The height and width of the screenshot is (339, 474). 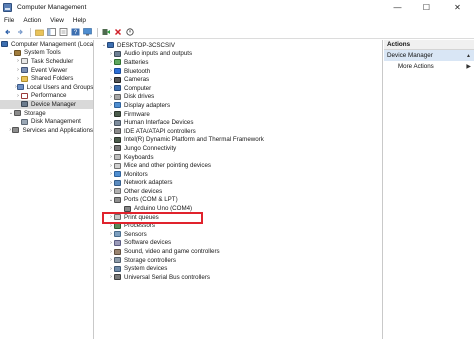 What do you see at coordinates (51, 32) in the screenshot?
I see `show-hide-tree-icon` at bounding box center [51, 32].